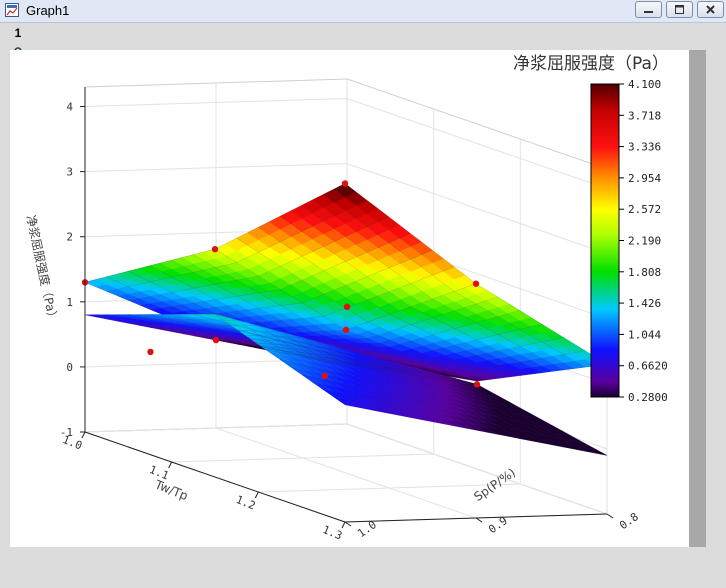 This screenshot has width=726, height=588. What do you see at coordinates (69, 367) in the screenshot?
I see `z-tick-label: 0` at bounding box center [69, 367].